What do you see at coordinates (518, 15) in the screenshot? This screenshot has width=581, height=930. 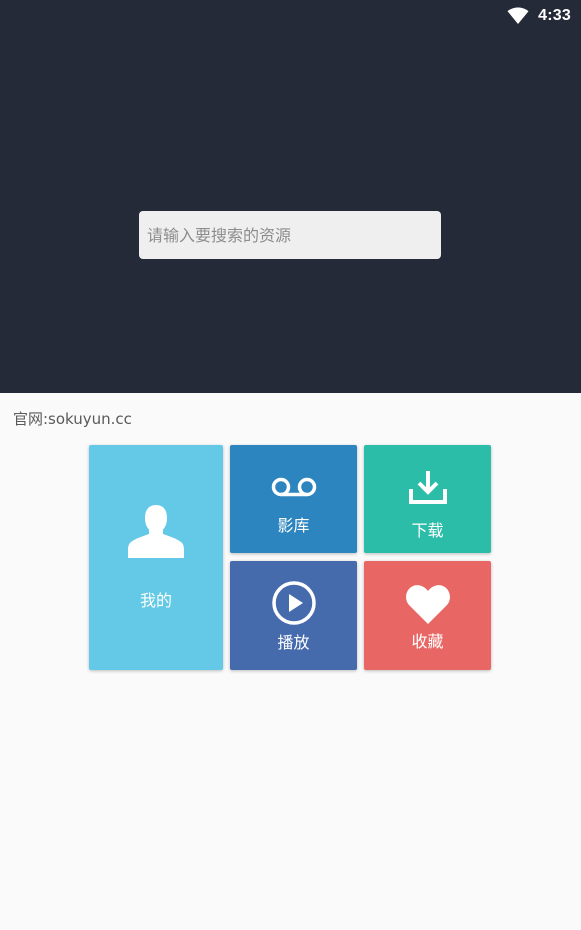 I see `wifi-icon` at bounding box center [518, 15].